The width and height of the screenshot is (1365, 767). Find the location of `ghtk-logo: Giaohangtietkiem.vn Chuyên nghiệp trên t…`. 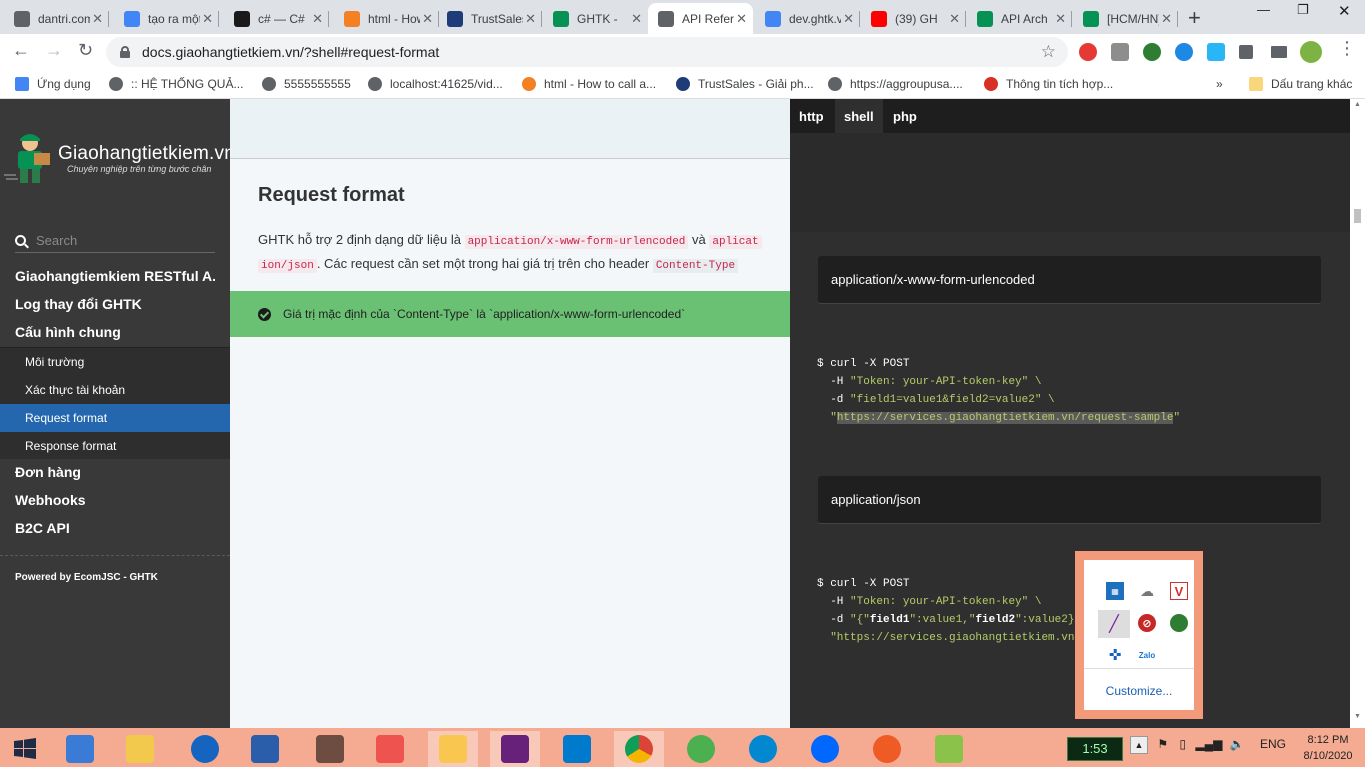

ghtk-logo: Giaohangtietkiem.vn Chuyên nghiệp trên t… is located at coordinates (119, 160).